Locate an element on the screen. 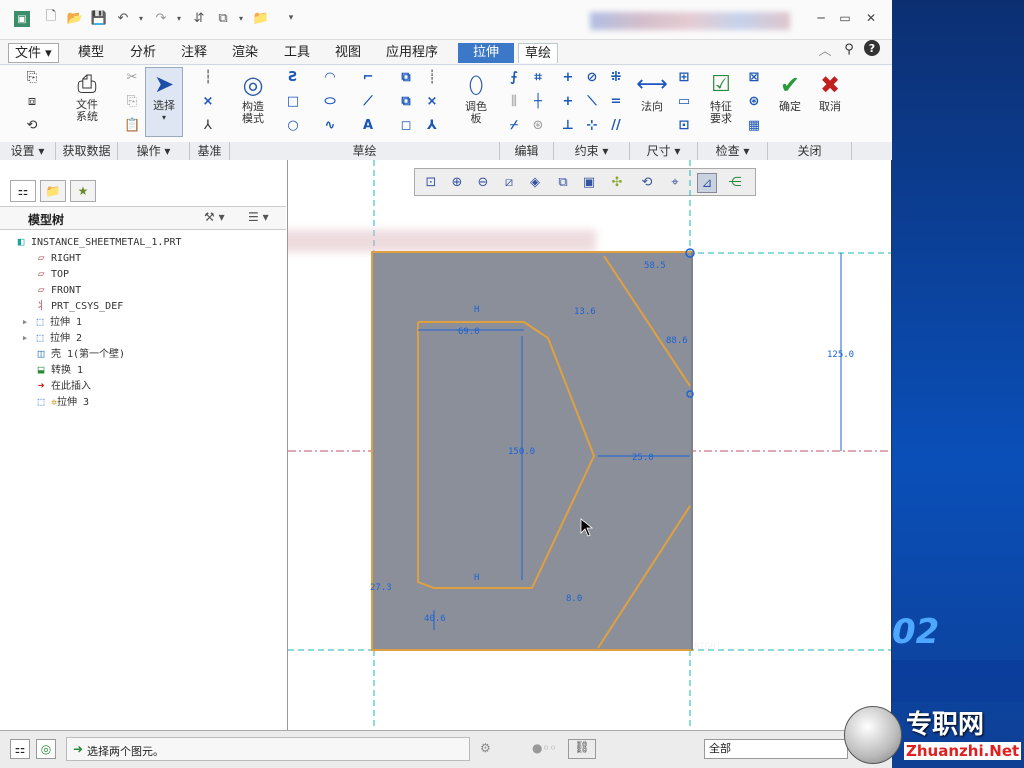 The height and width of the screenshot is (768, 1024). feature-requirements-button: ☑ 特征 要求 is located at coordinates (721, 97).